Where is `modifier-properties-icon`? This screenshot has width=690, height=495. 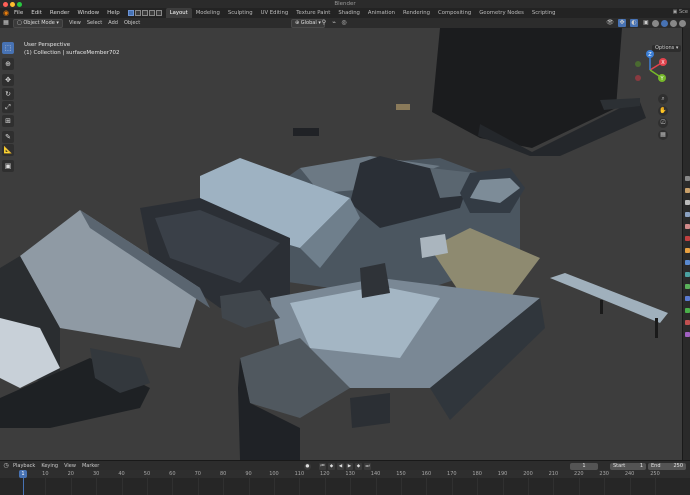 modifier-properties-icon is located at coordinates (687, 262).